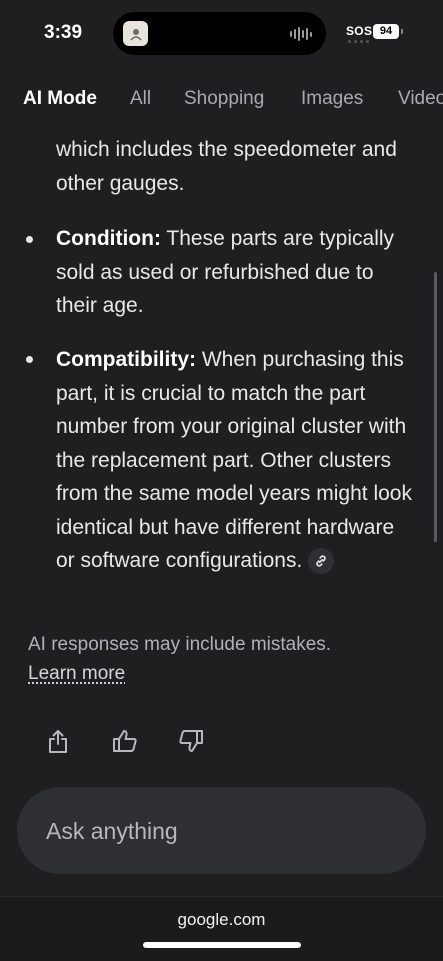 The width and height of the screenshot is (443, 961). I want to click on browser-bar: google.com, so click(221, 928).